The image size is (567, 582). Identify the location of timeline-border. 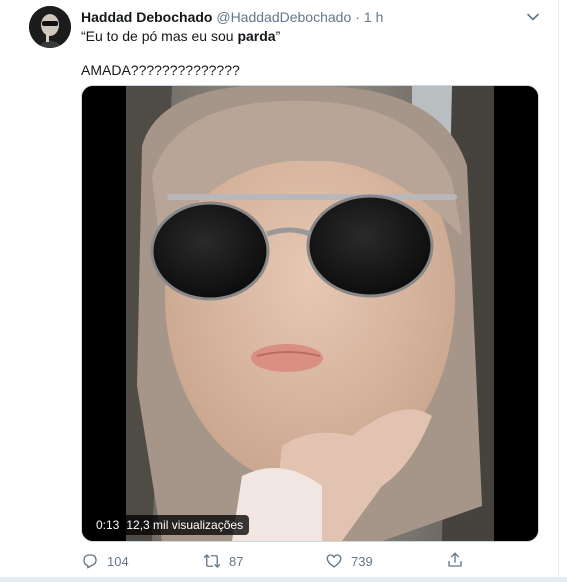
(558, 291).